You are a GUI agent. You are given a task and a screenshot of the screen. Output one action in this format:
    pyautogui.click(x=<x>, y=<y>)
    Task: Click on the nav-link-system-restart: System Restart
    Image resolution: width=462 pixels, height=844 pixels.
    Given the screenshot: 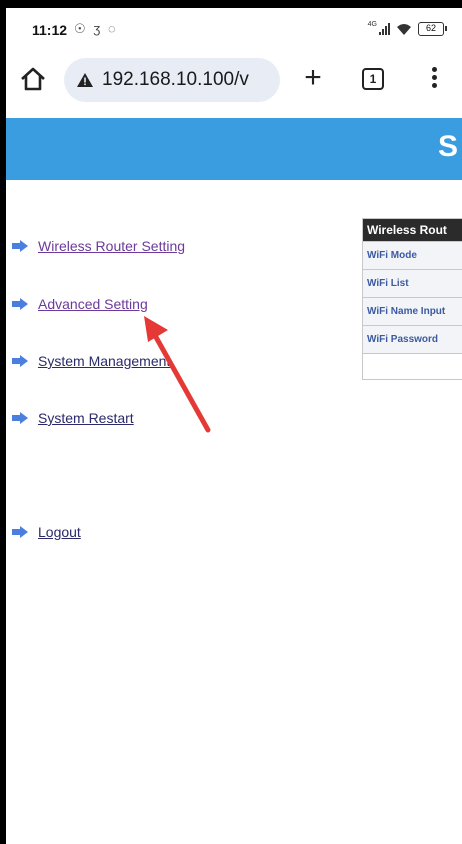 What is the action you would take?
    pyautogui.click(x=86, y=418)
    